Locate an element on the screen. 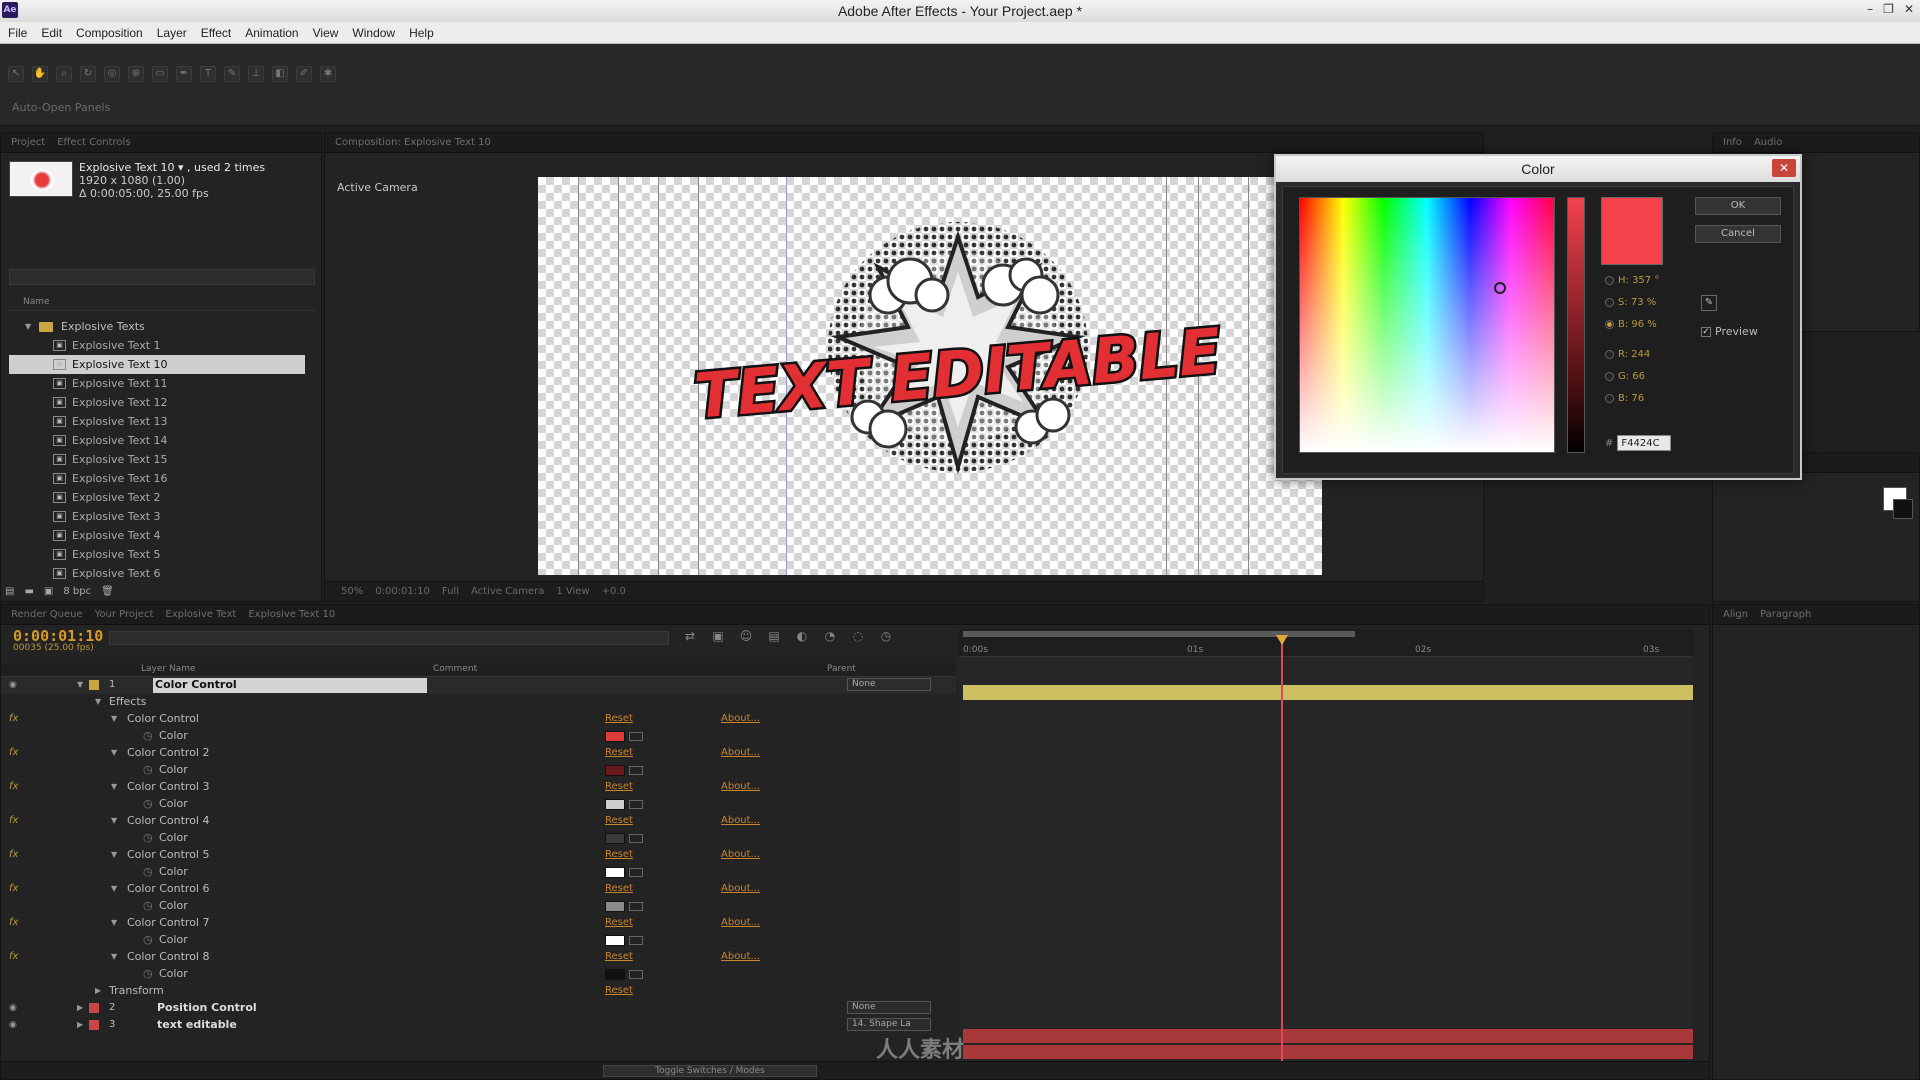  menu-view: View is located at coordinates (326, 33).